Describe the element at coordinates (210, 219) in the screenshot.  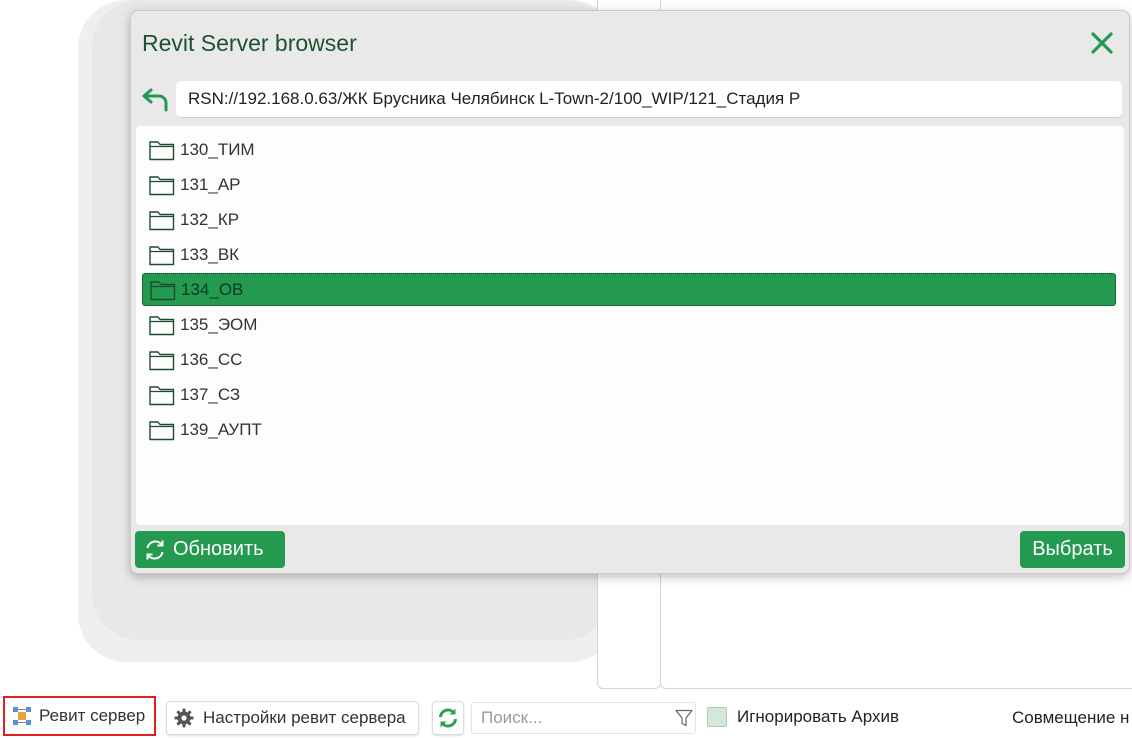
I see `folder-name: 132_КР` at that location.